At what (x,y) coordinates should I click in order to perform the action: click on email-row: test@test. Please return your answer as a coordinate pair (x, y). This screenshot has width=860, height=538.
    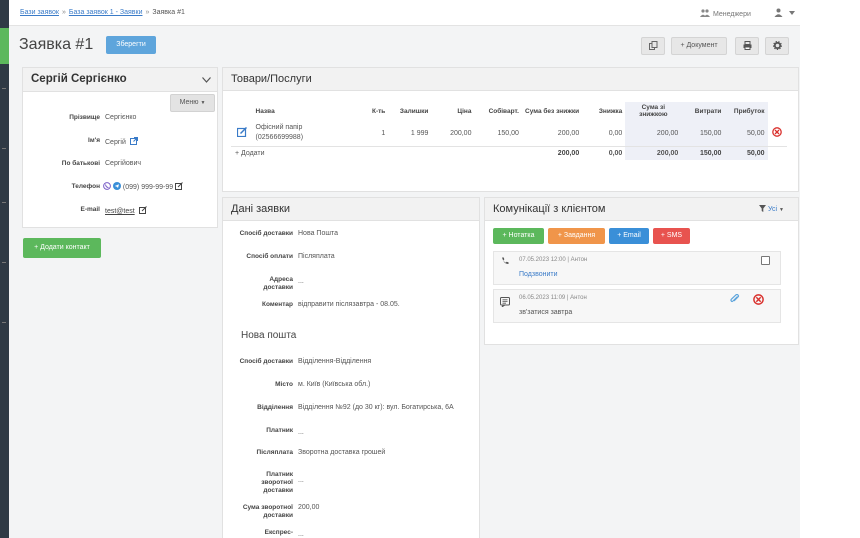
    Looking at the image, I should click on (126, 210).